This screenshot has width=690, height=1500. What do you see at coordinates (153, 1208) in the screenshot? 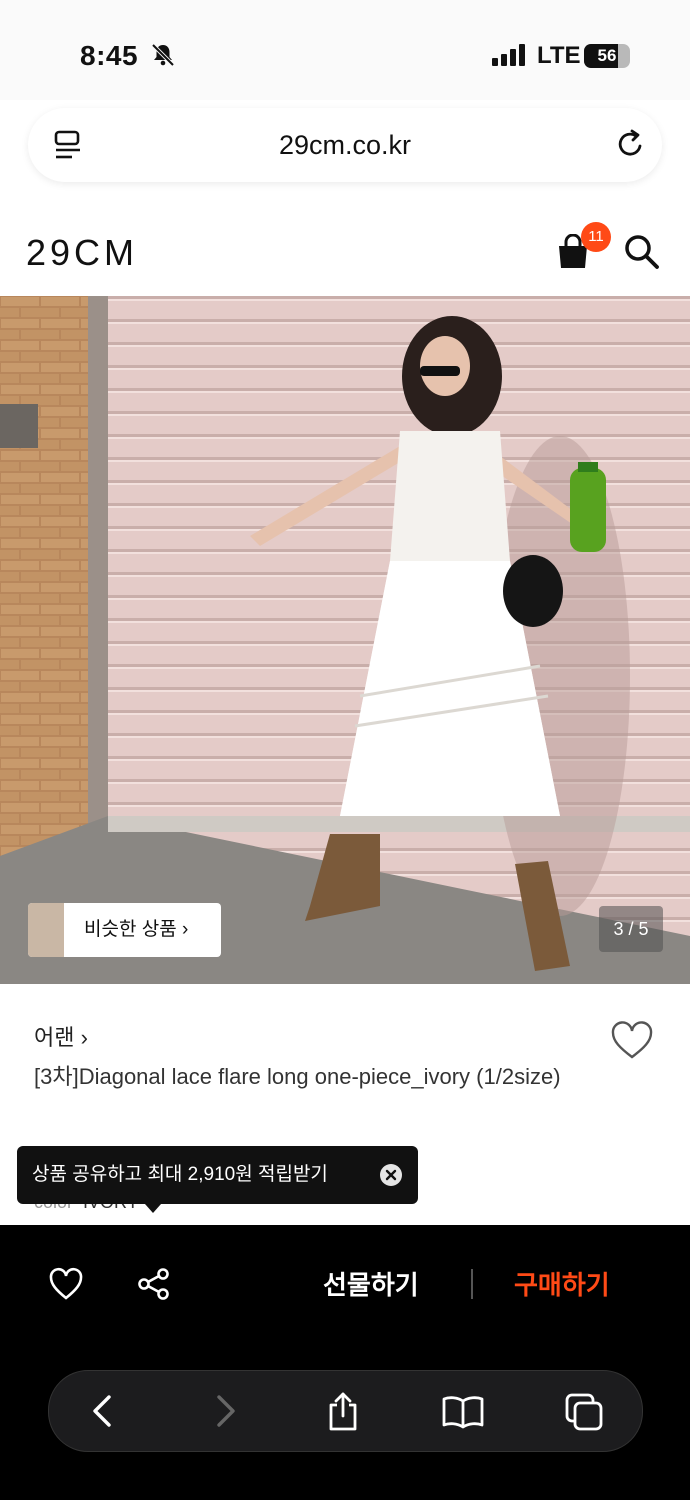
I see `tooltip-arrow` at bounding box center [153, 1208].